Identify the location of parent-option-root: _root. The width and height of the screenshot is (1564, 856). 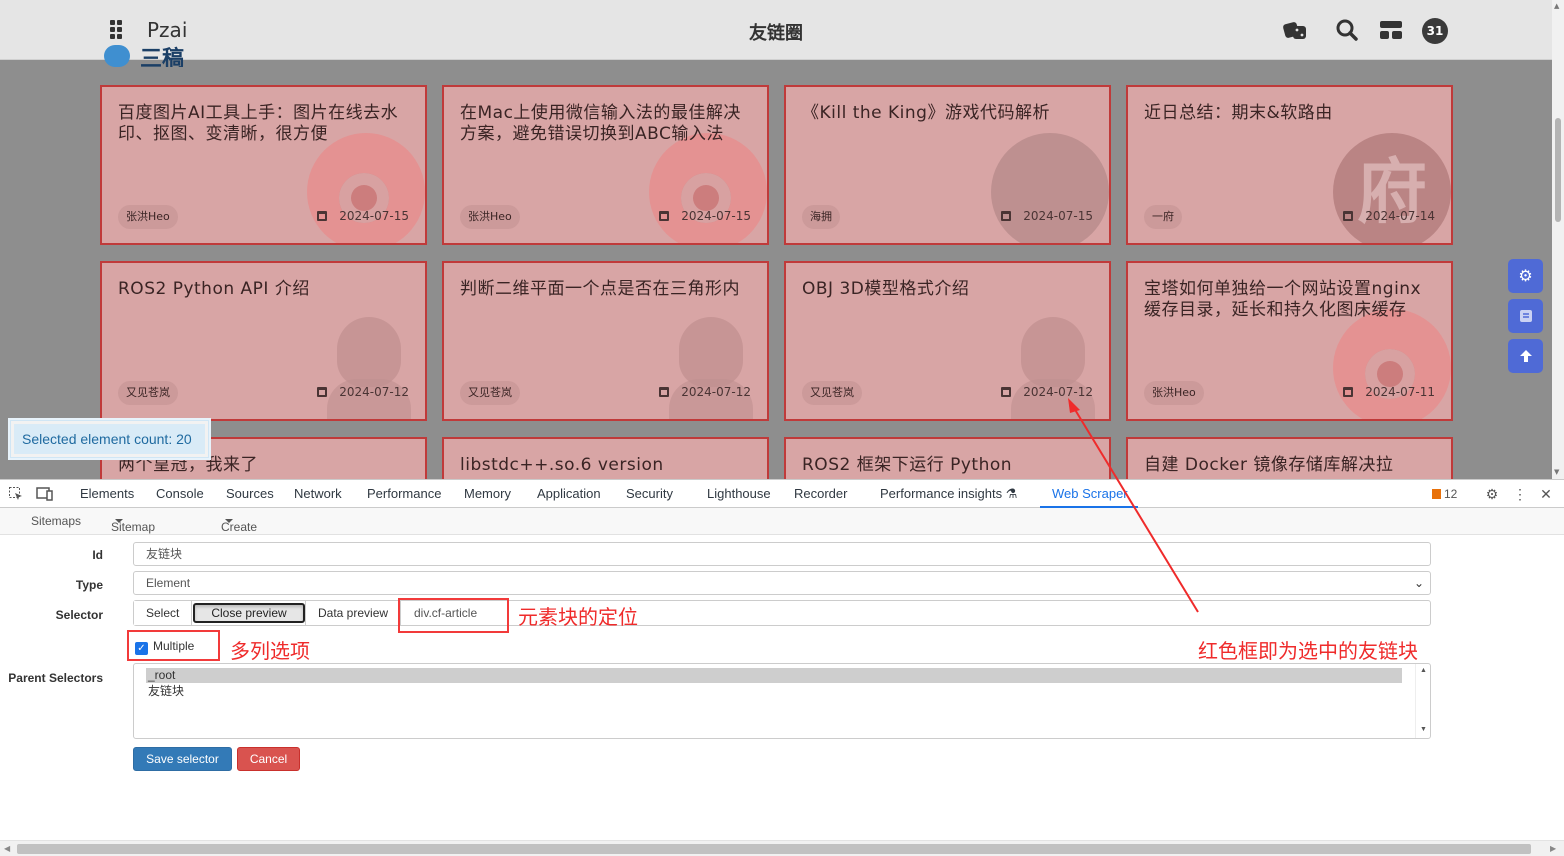
(774, 675).